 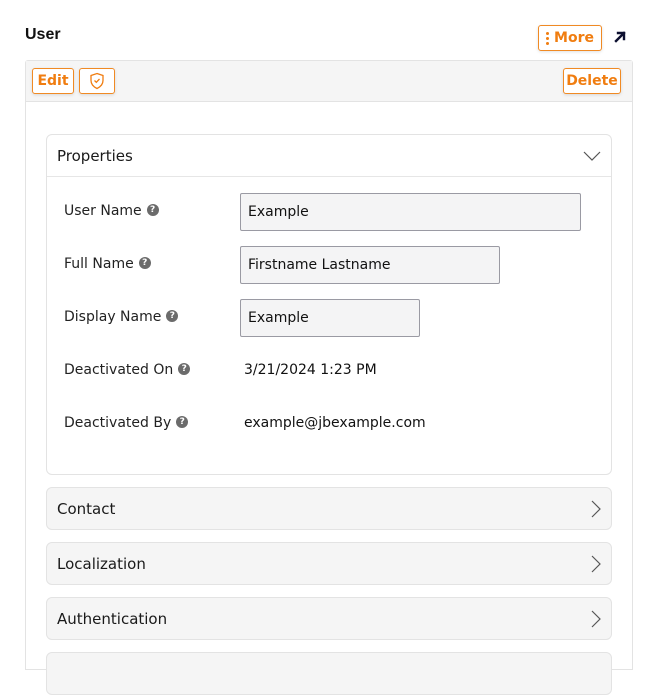 What do you see at coordinates (329, 673) in the screenshot?
I see `partially-visible-section` at bounding box center [329, 673].